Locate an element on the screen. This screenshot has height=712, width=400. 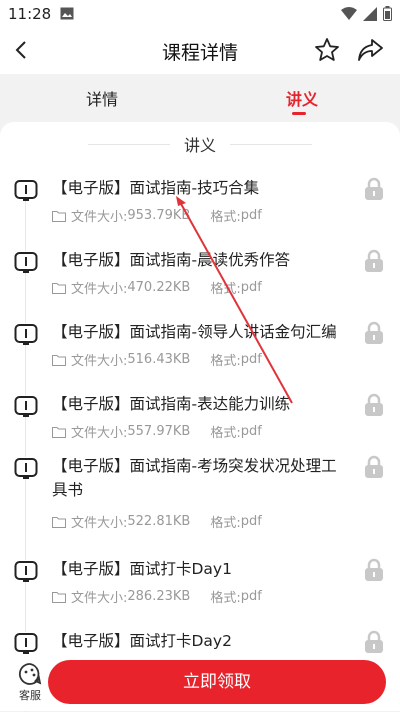
material-meta: 文件大小: 470.22KB 格式: pdf is located at coordinates (157, 287).